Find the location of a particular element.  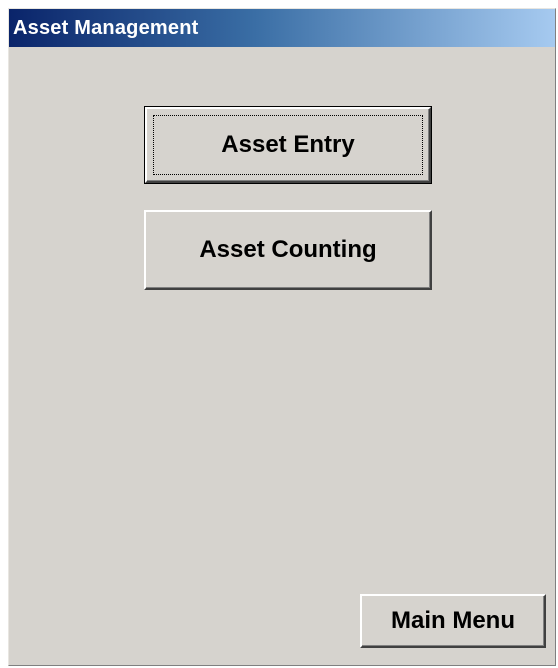

main-menu-label: Main Menu is located at coordinates (453, 620).